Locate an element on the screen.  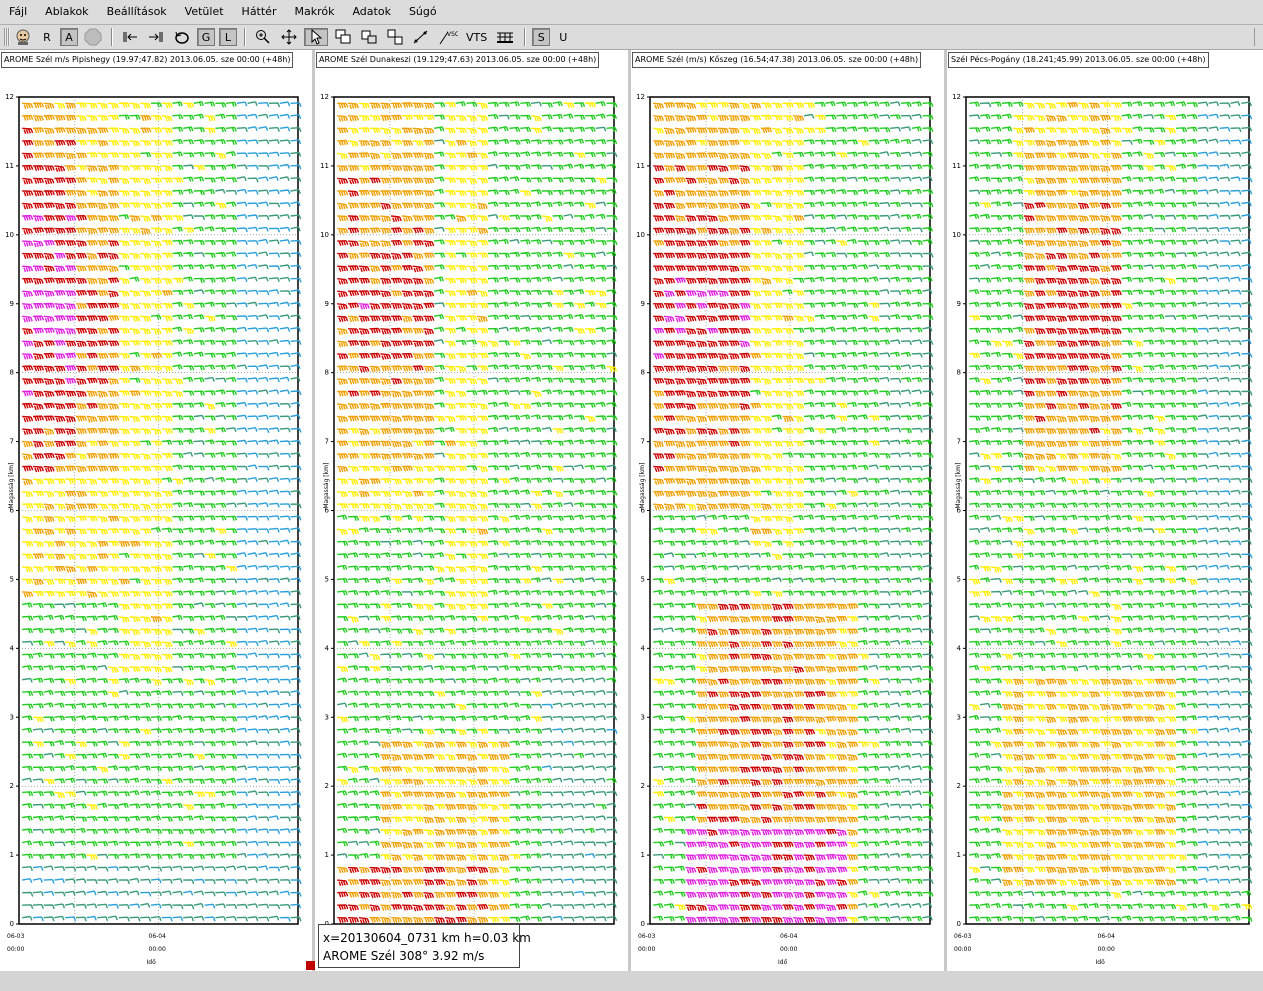
vts-button: VTS is located at coordinates (476, 37).